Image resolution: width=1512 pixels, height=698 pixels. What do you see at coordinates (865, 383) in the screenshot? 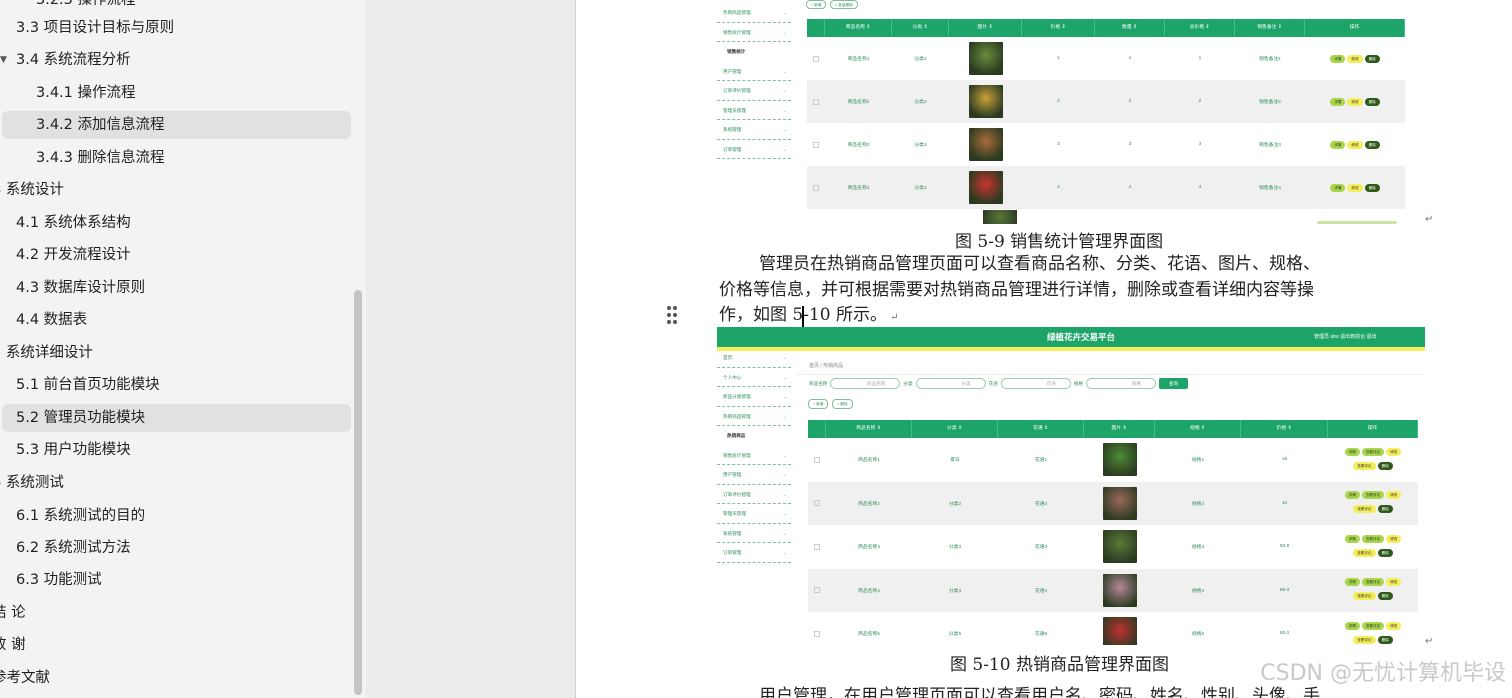
I see `search-input: 商品名称` at bounding box center [865, 383].